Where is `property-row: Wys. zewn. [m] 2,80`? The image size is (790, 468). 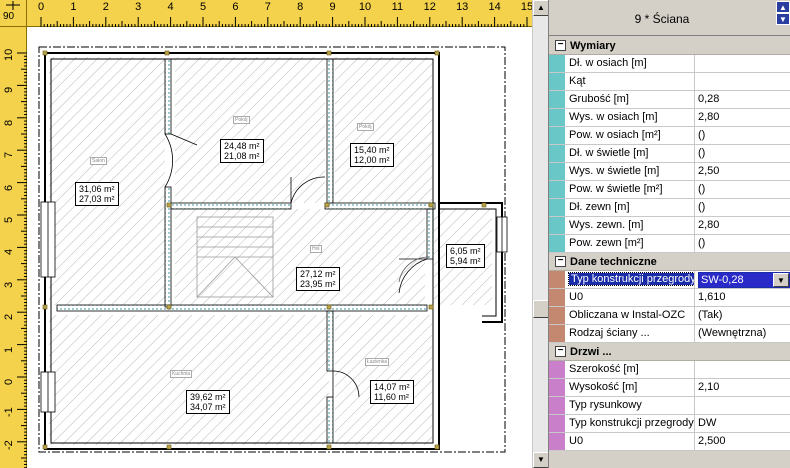
property-row: Wys. zewn. [m] 2,80 is located at coordinates (669, 226).